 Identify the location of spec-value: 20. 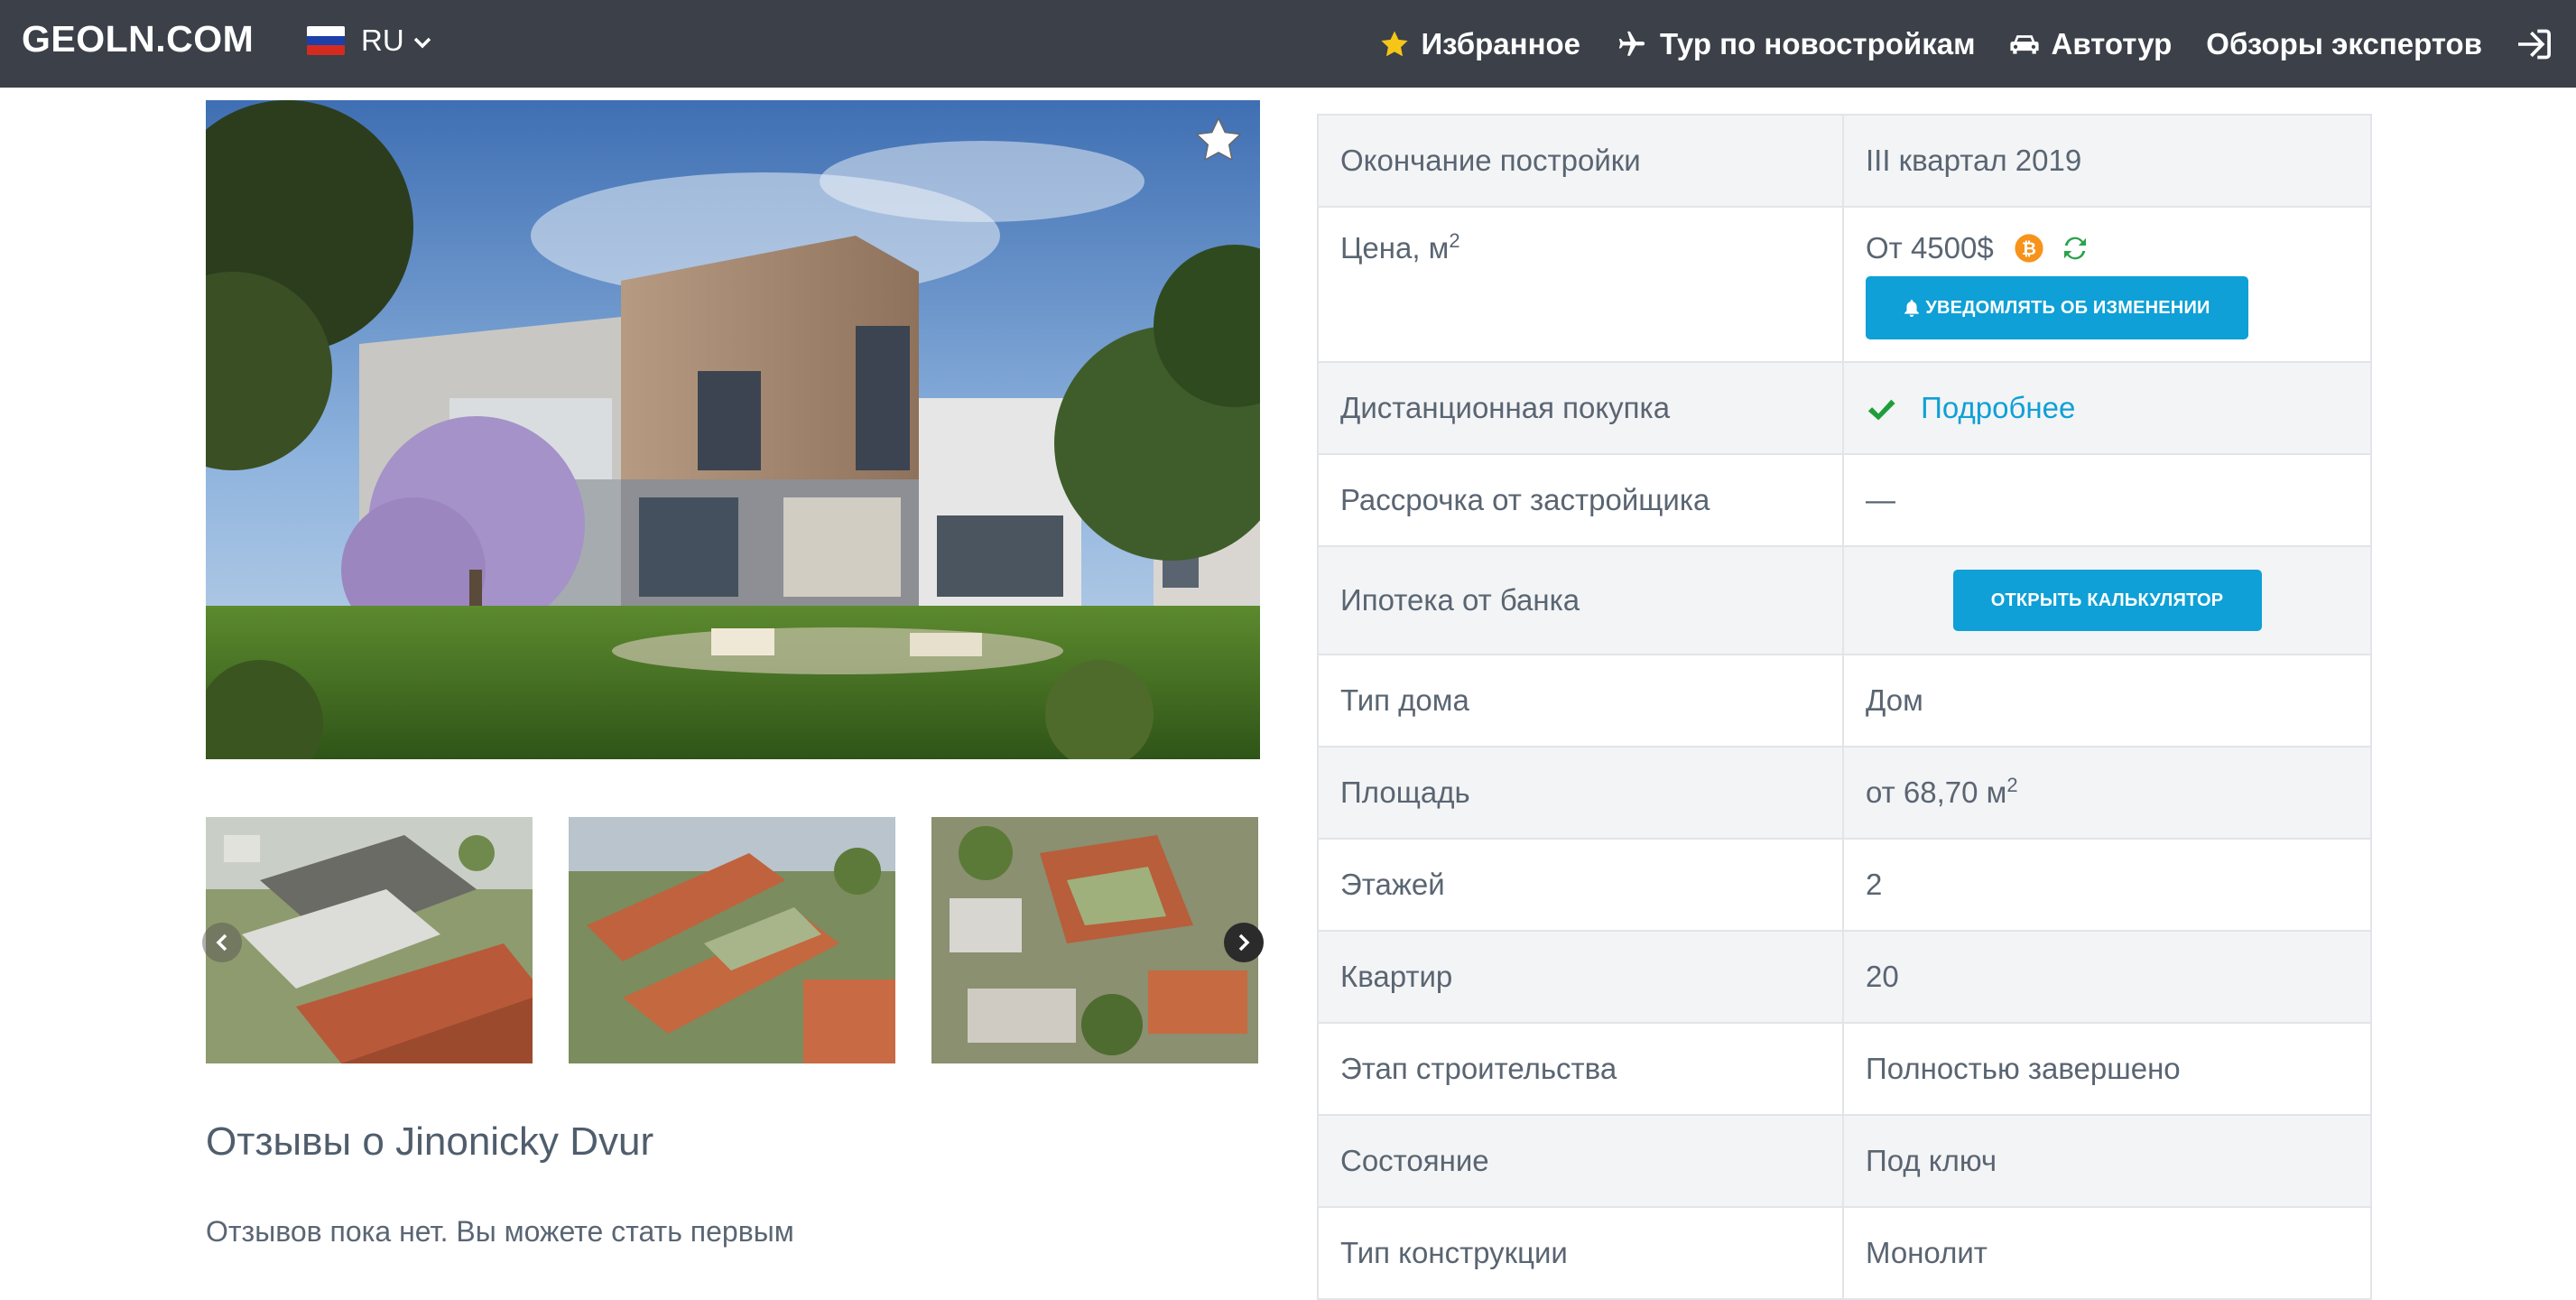
(2107, 977).